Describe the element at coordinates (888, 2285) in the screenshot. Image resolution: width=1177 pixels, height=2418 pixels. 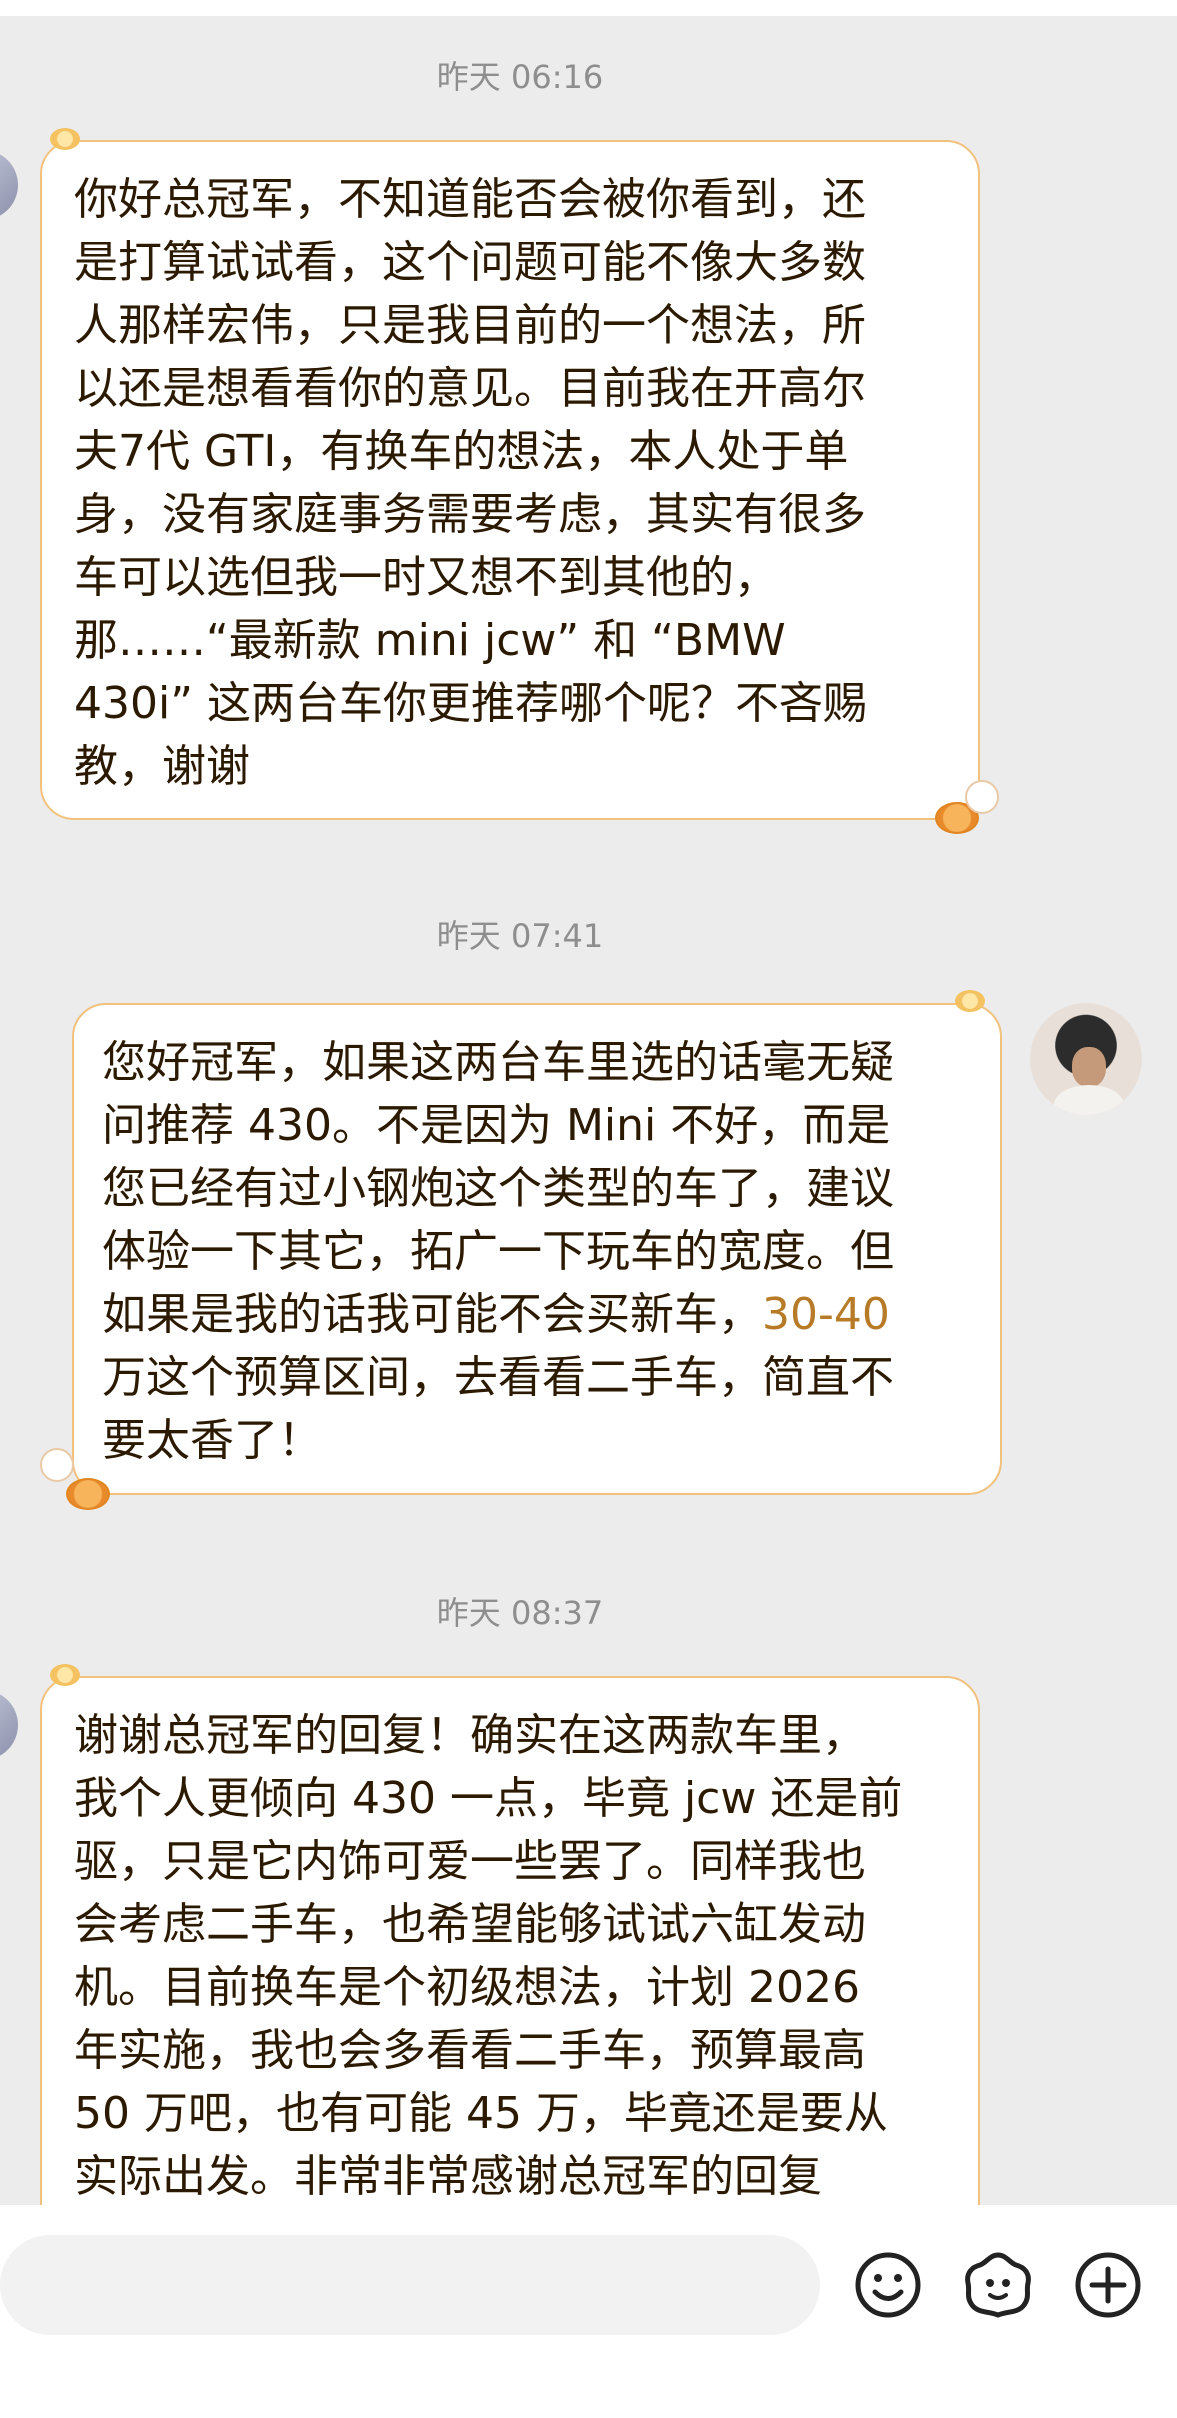
I see `emoji-icon` at that location.